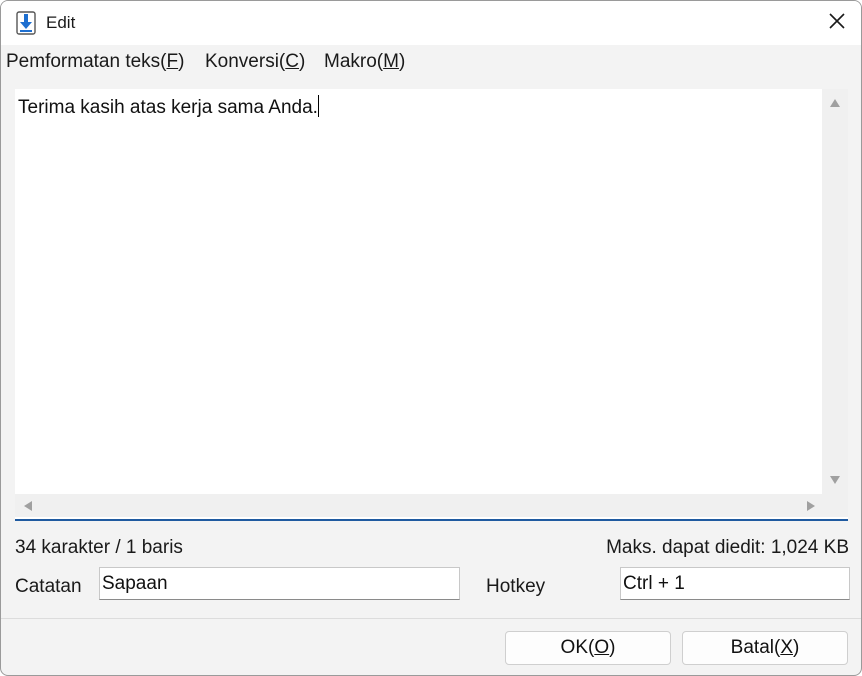  What do you see at coordinates (811, 506) in the screenshot?
I see `scroll-right-icon` at bounding box center [811, 506].